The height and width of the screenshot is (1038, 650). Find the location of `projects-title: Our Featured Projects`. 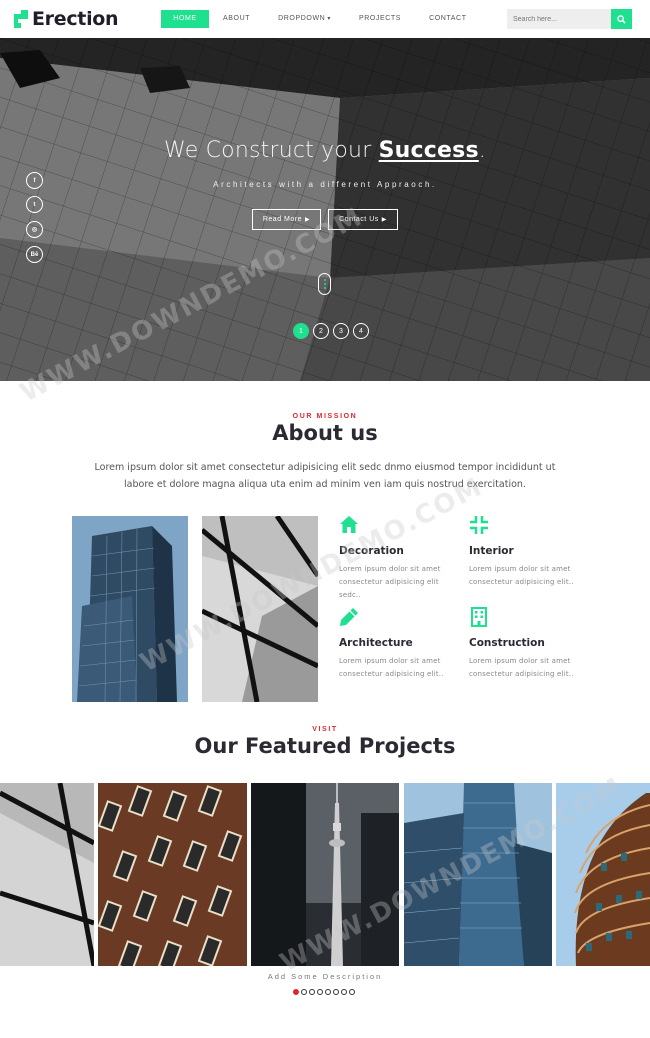

projects-title: Our Featured Projects is located at coordinates (325, 746).